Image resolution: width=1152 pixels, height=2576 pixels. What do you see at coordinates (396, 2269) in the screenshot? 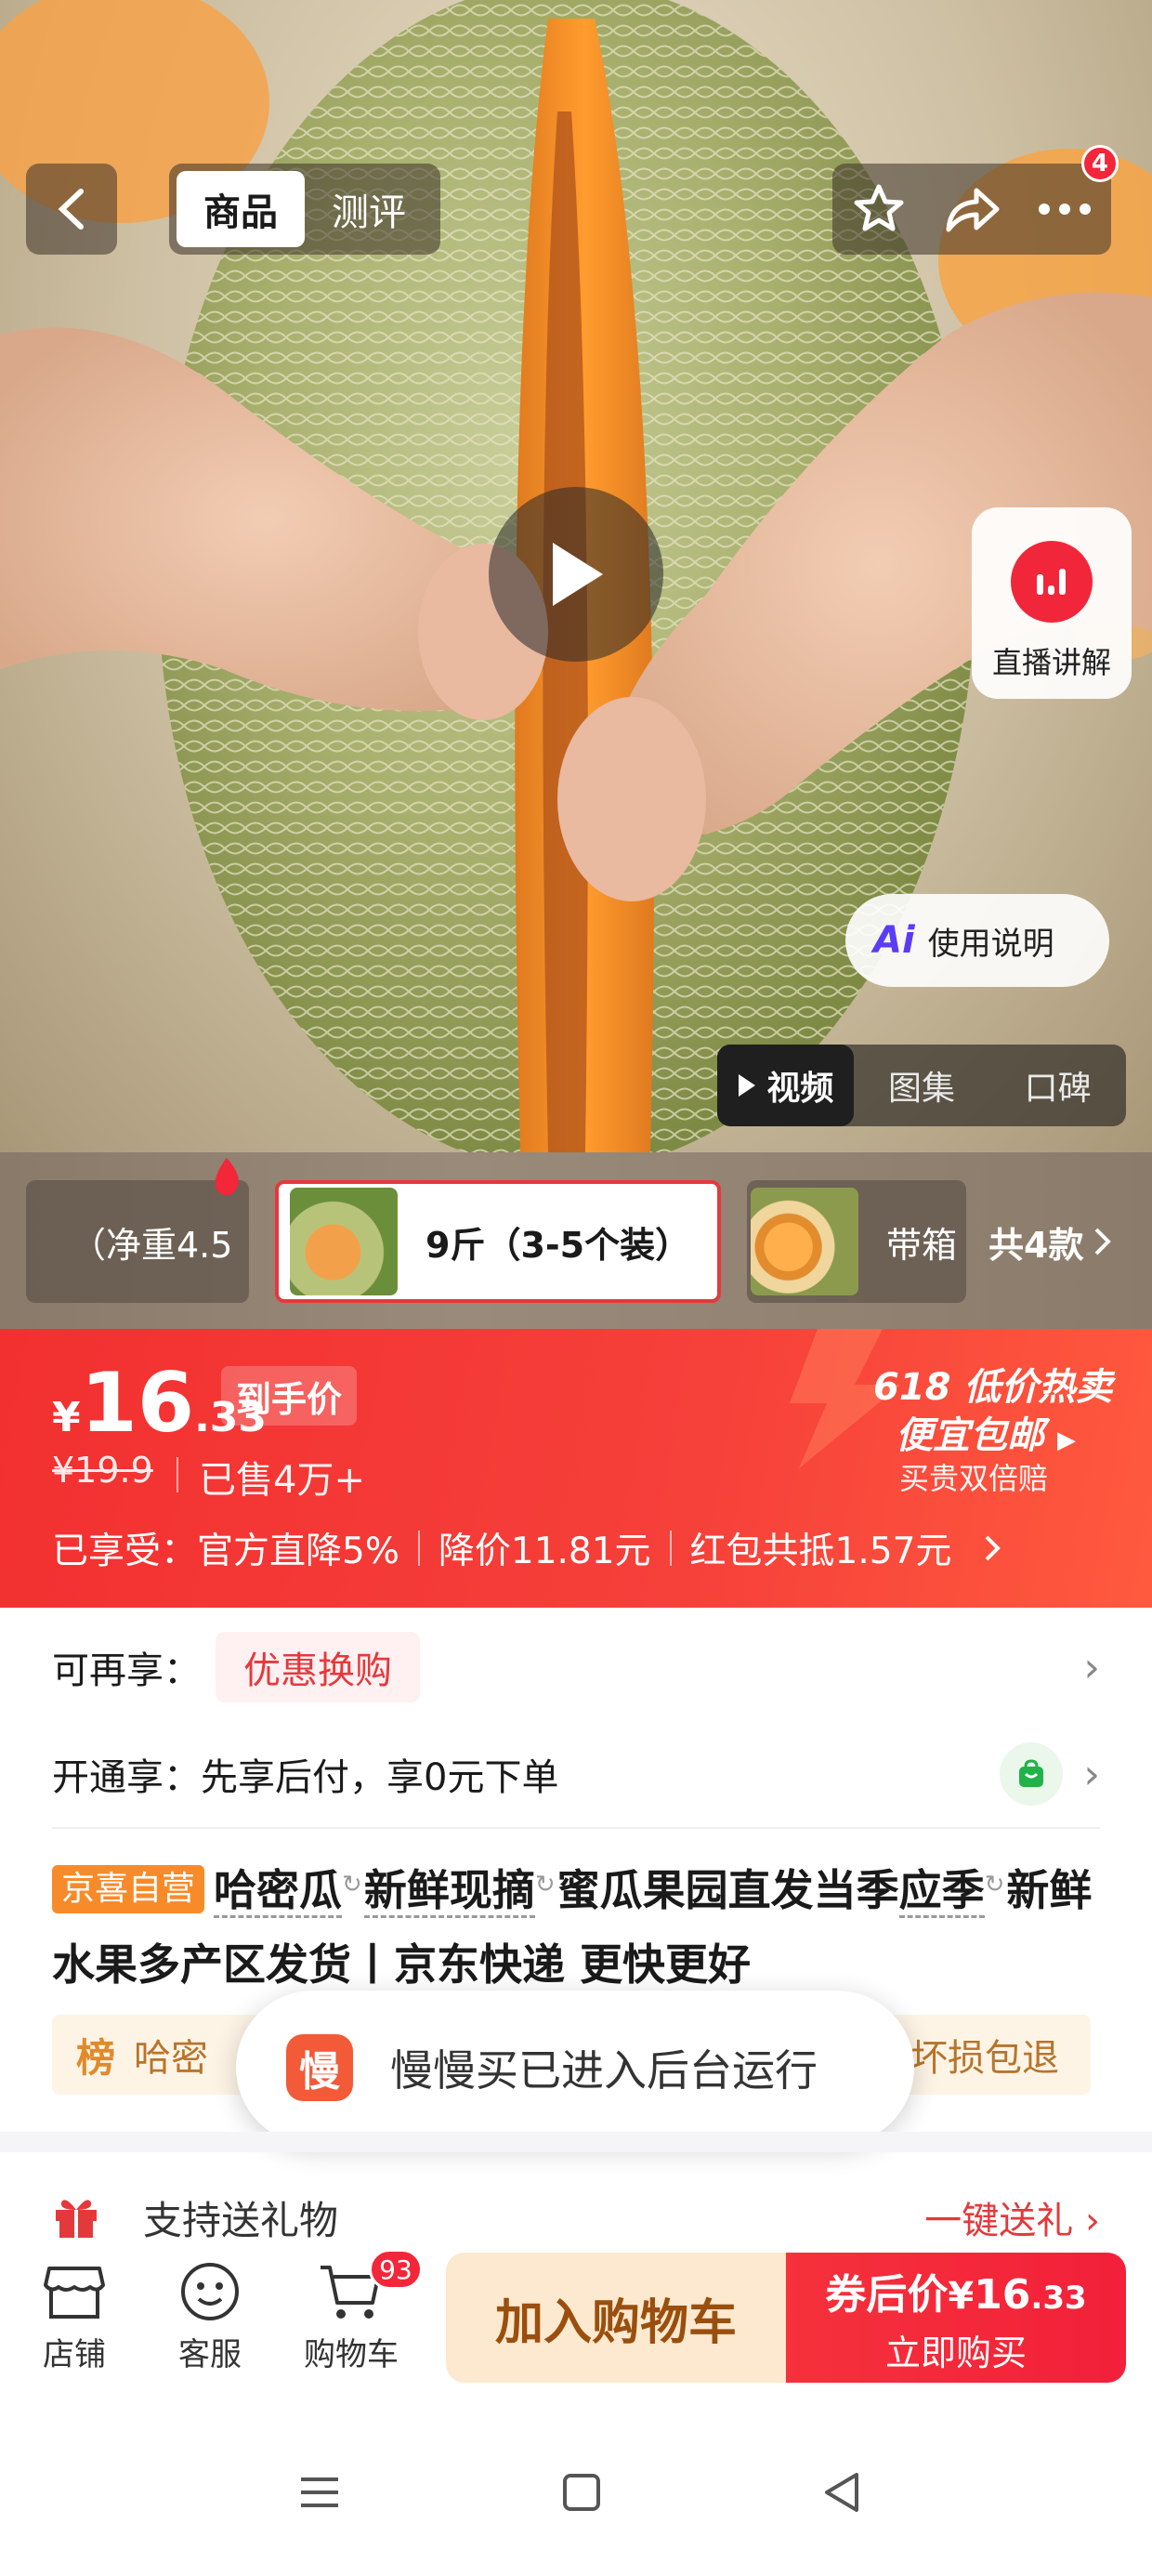
I see `cart-count-badge: 93` at bounding box center [396, 2269].